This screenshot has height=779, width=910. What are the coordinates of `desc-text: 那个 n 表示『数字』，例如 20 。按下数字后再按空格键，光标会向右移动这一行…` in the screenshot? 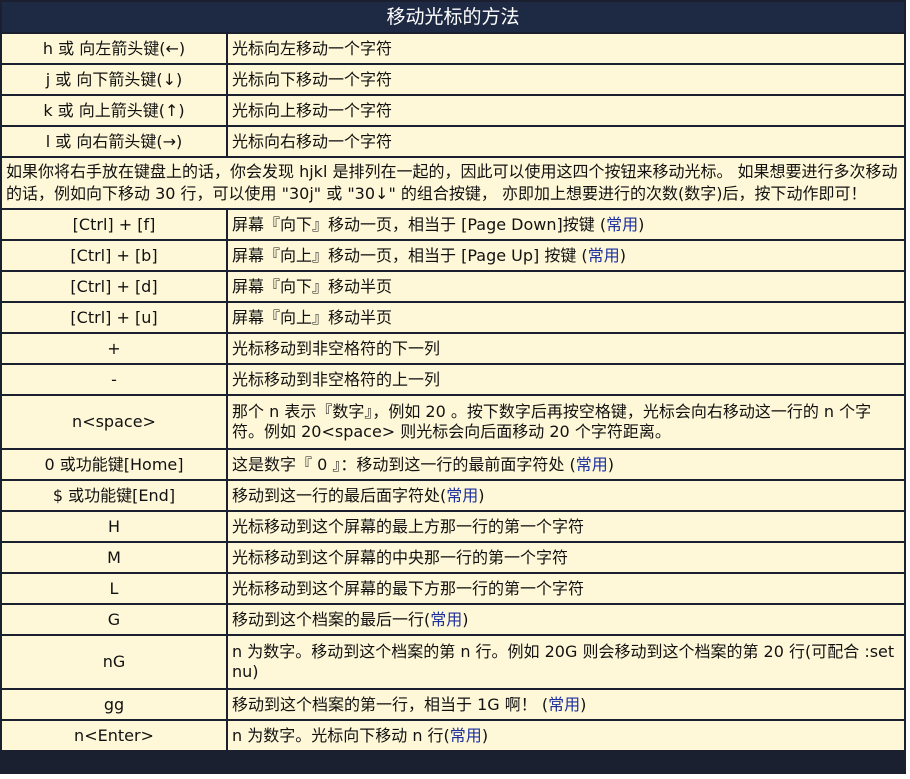 It's located at (552, 421).